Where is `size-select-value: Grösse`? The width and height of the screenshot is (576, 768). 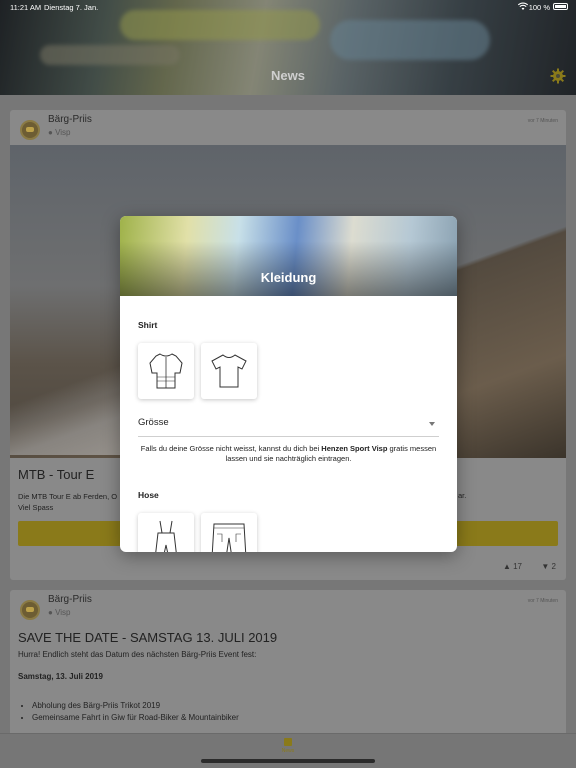
size-select-value: Grösse is located at coordinates (153, 422).